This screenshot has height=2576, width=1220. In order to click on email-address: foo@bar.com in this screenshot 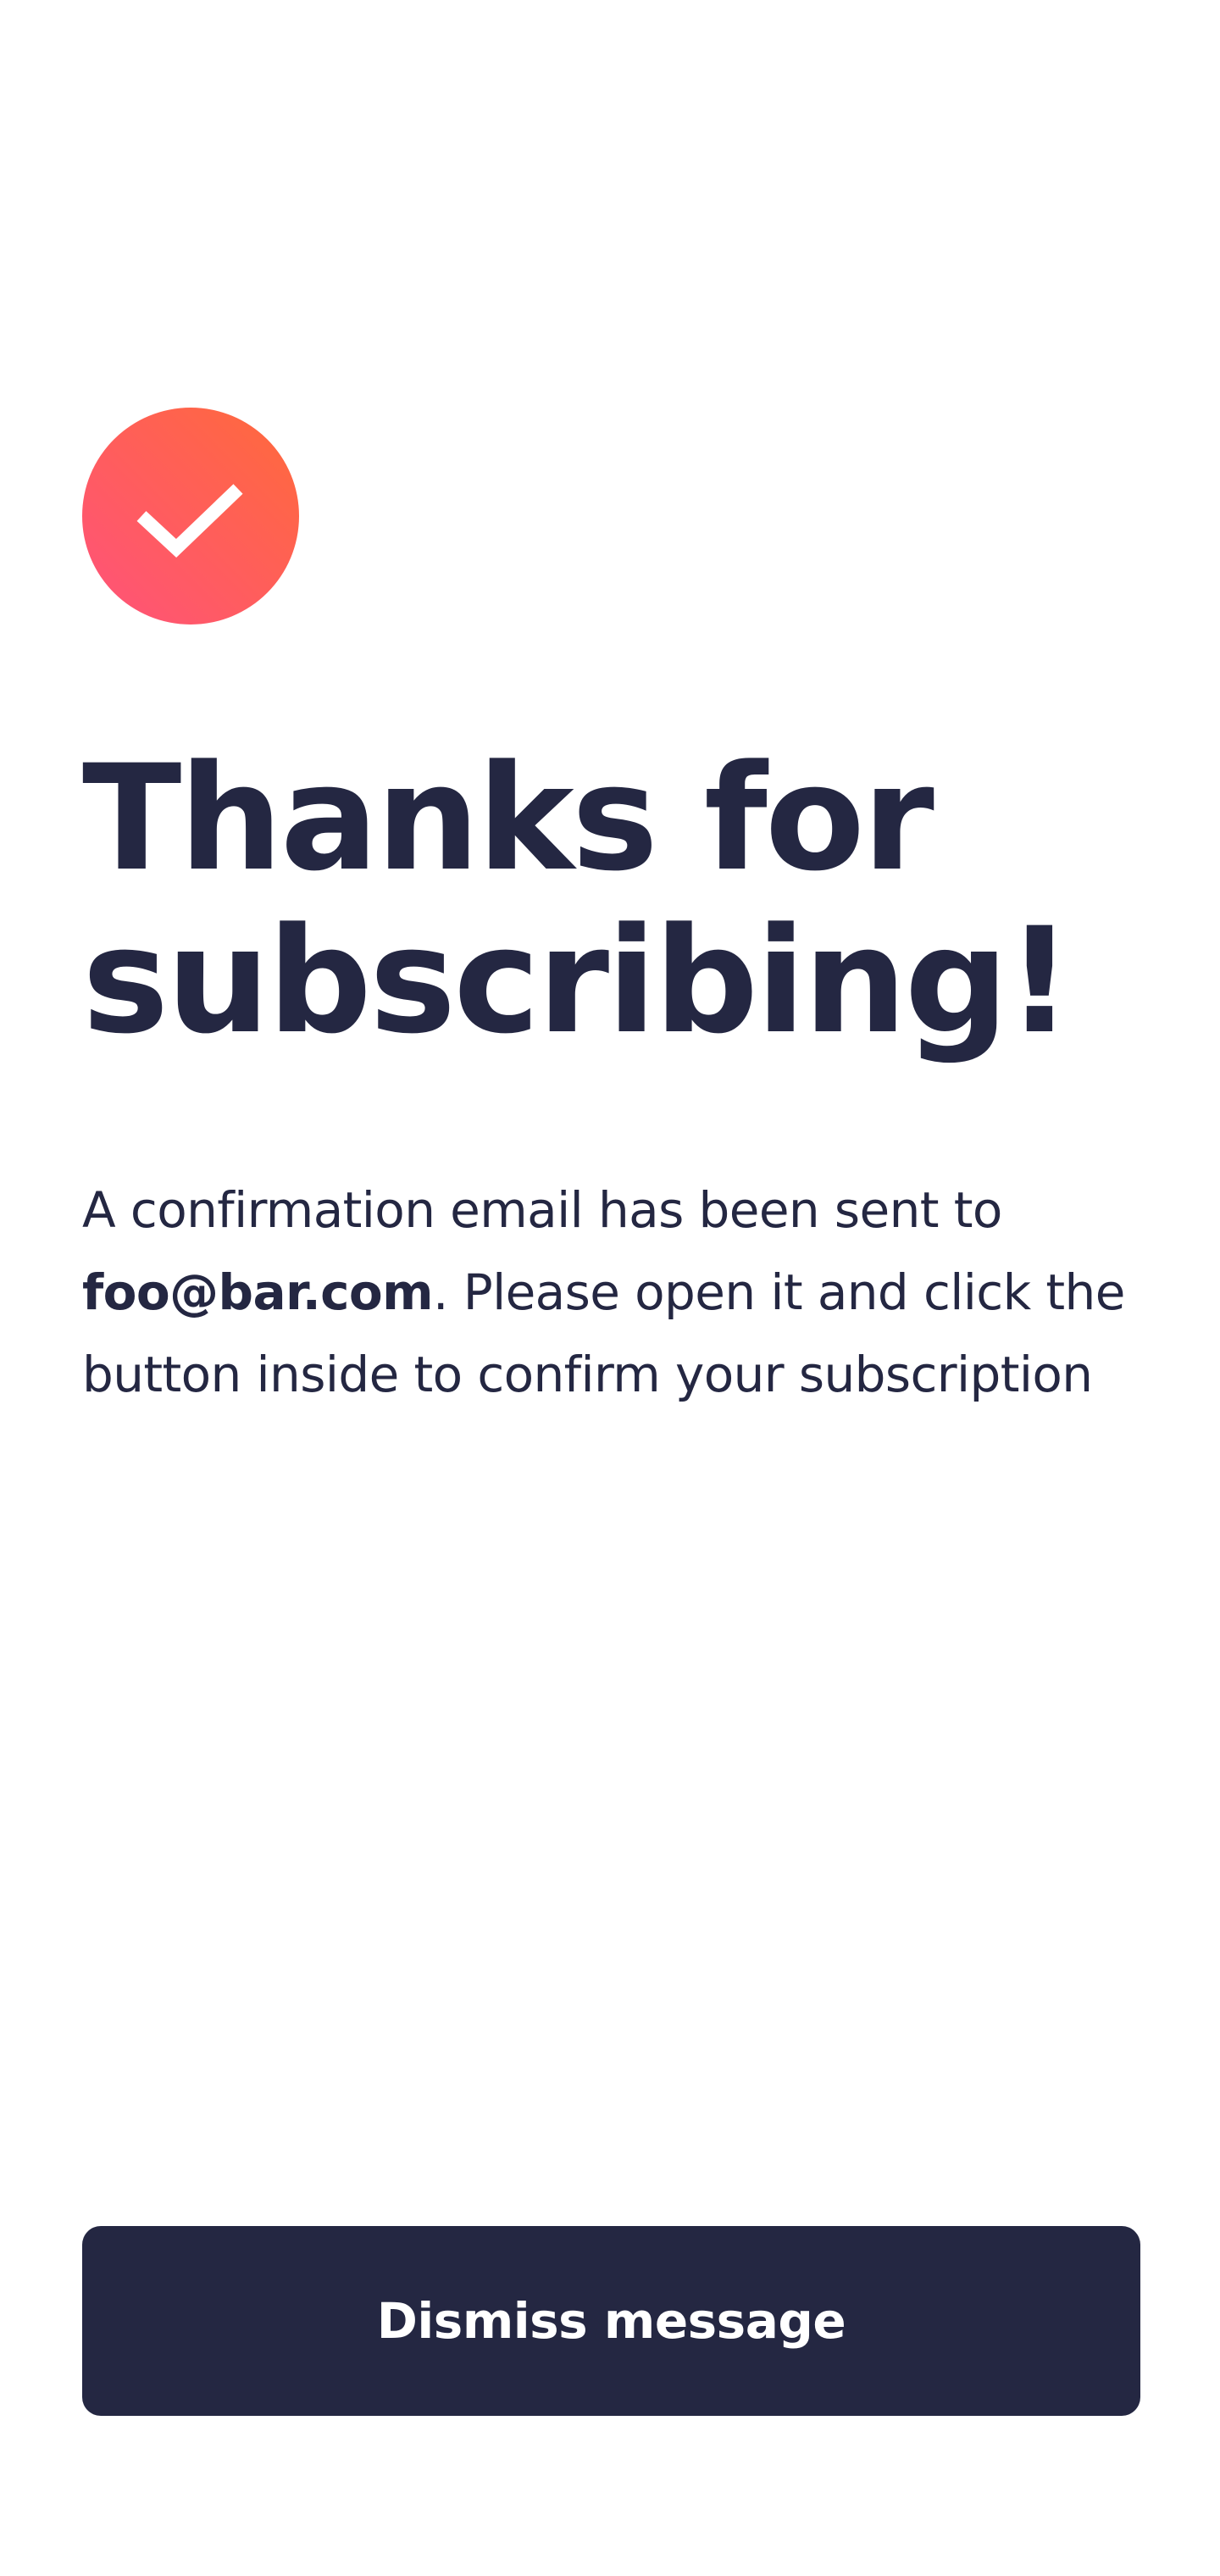, I will do `click(258, 1292)`.